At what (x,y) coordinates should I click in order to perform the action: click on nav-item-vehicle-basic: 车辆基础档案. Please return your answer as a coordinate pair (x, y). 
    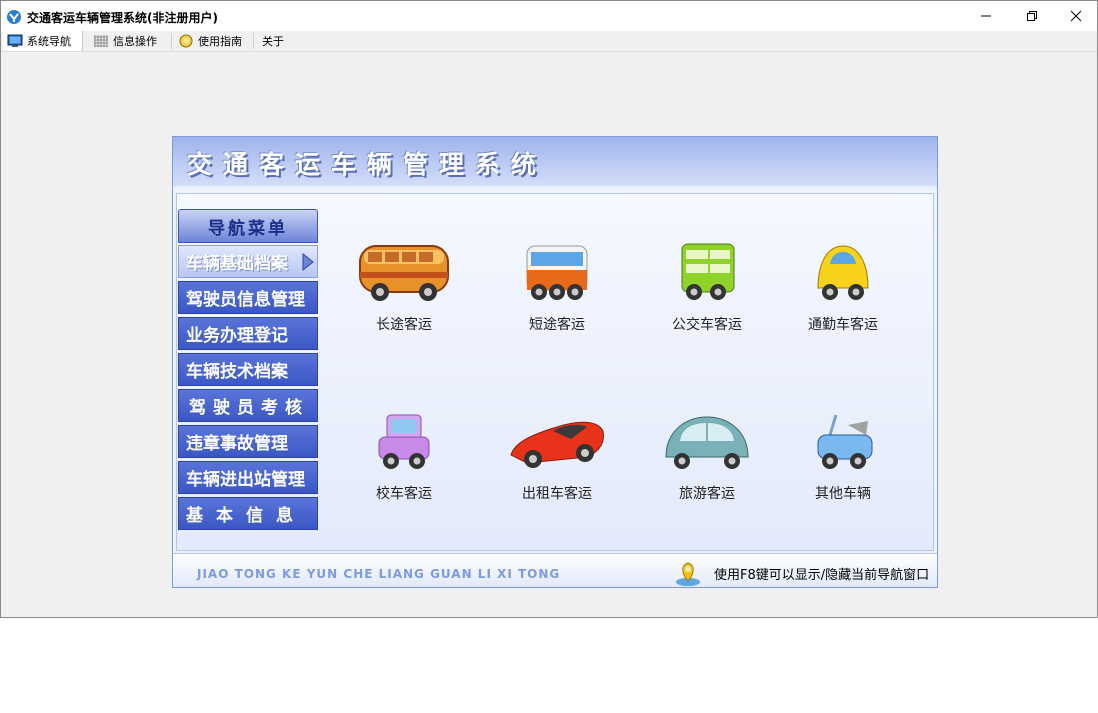
    Looking at the image, I should click on (248, 261).